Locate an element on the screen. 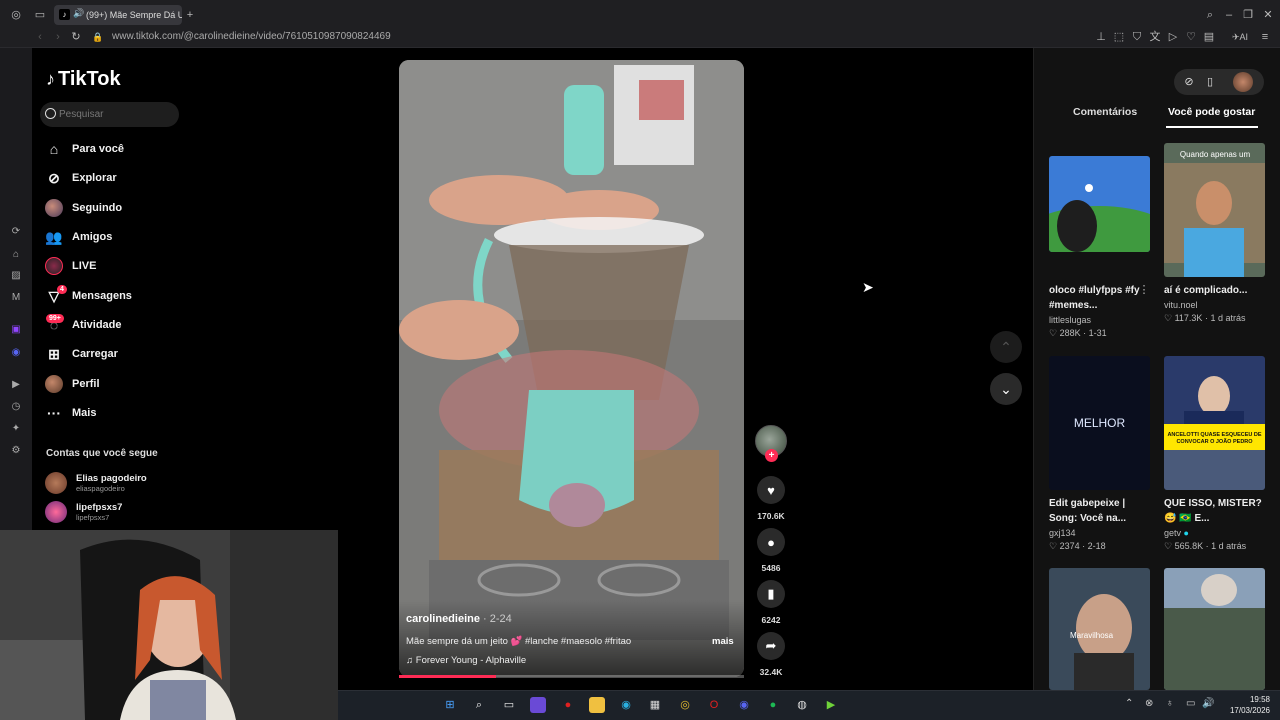 The image size is (1280, 720). back-icon: ‹ is located at coordinates (40, 37).